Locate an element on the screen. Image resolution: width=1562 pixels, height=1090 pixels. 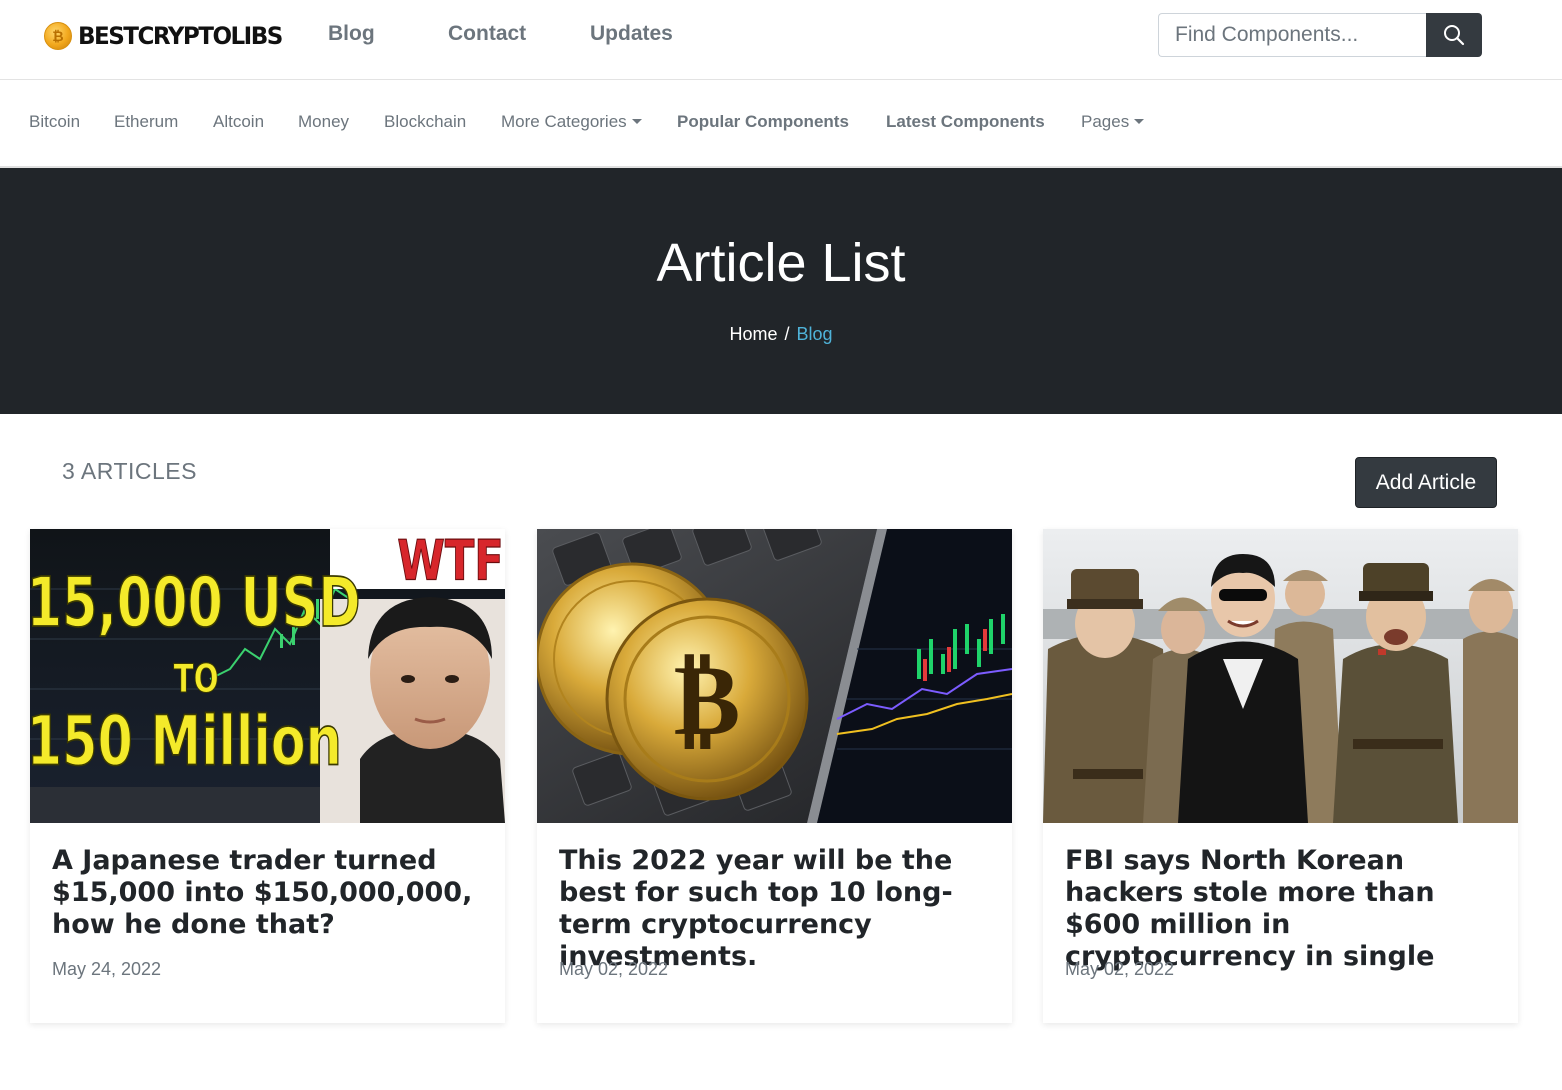
bitcoin-keyboard-image: ₿ is located at coordinates (774, 676).